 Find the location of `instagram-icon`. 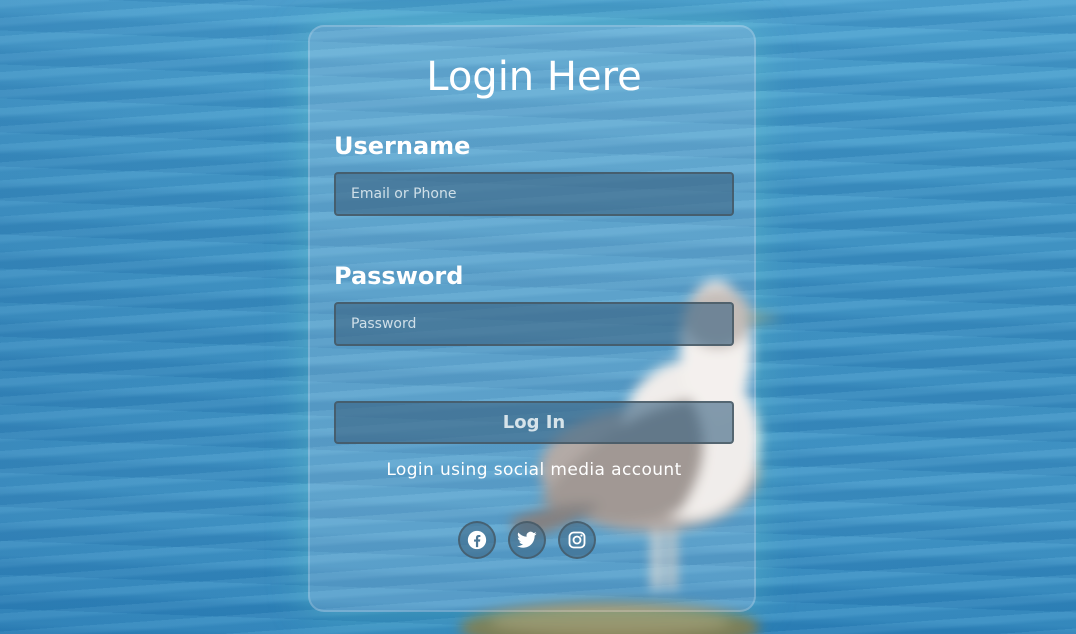

instagram-icon is located at coordinates (577, 540).